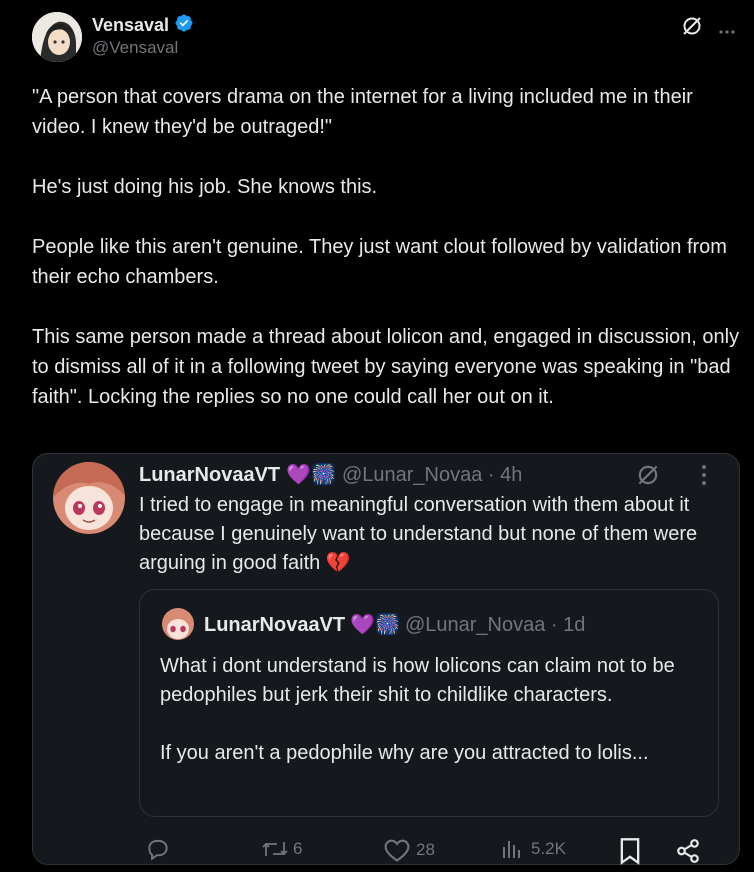  I want to click on views-button: 5.2K, so click(532, 849).